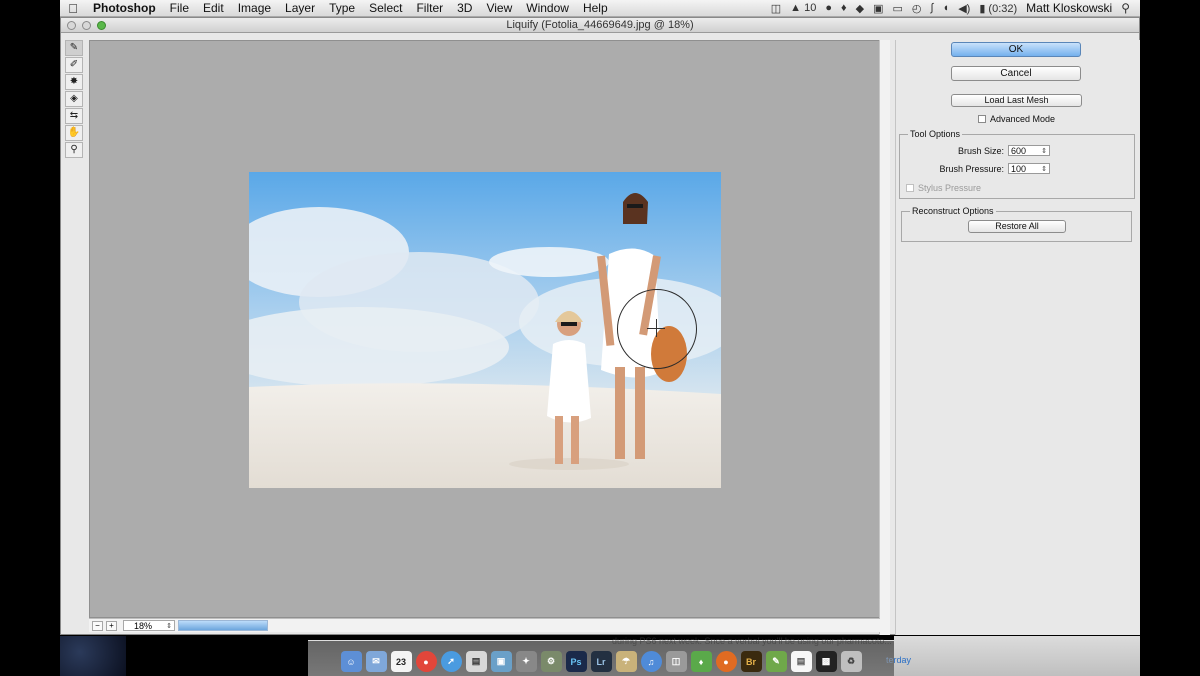 The width and height of the screenshot is (1200, 676). I want to click on zoom-button, so click(101, 25).